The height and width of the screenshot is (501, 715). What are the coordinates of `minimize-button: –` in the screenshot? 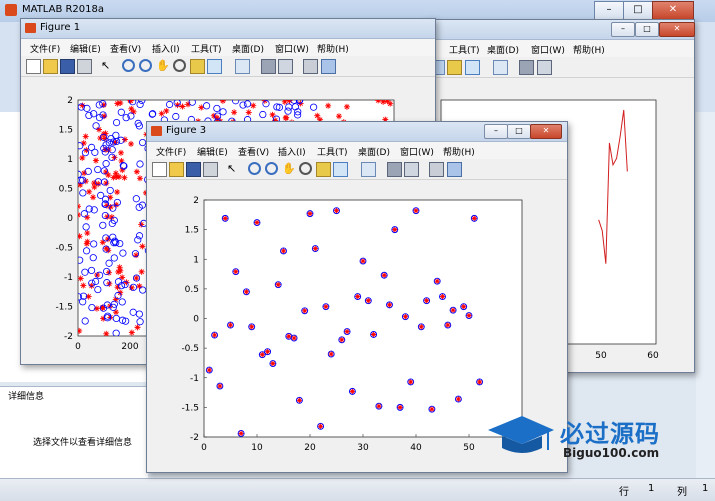 It's located at (609, 10).